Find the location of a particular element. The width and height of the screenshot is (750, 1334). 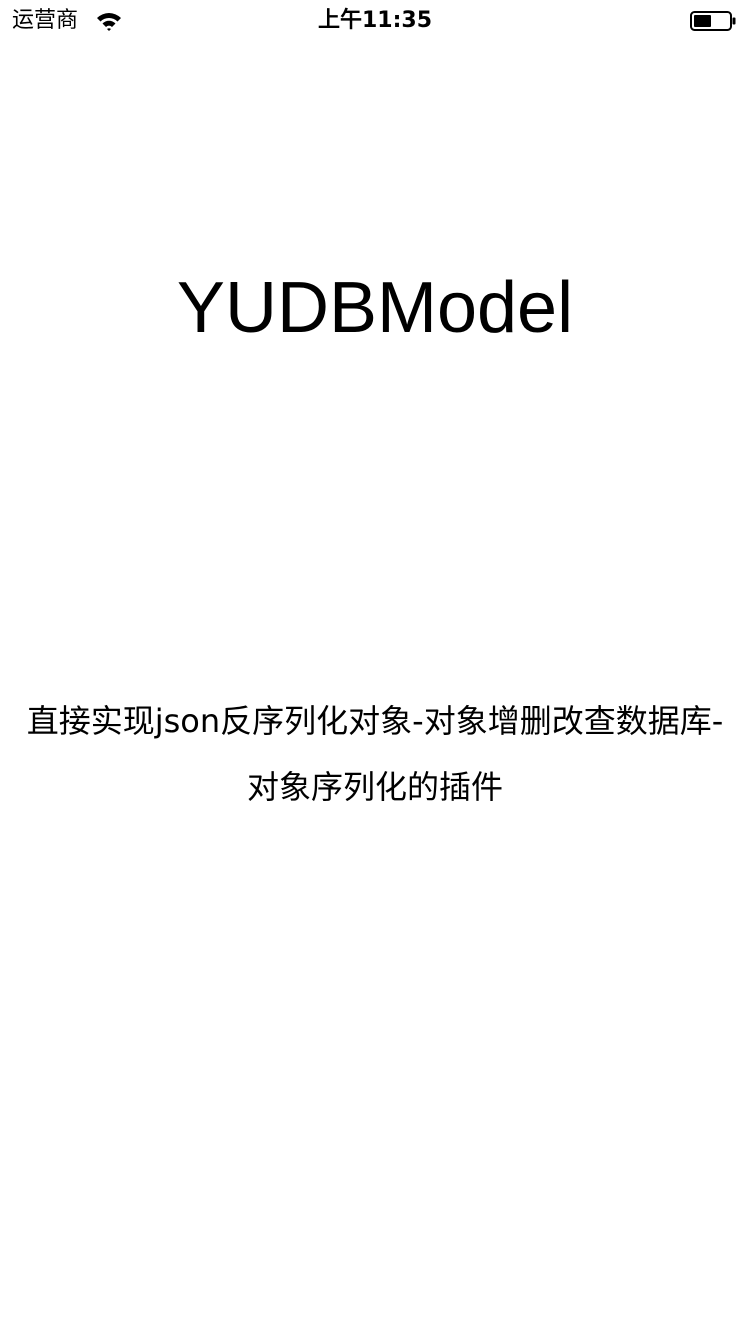

status-bar: 运营商 上午11:35 is located at coordinates (375, 20).